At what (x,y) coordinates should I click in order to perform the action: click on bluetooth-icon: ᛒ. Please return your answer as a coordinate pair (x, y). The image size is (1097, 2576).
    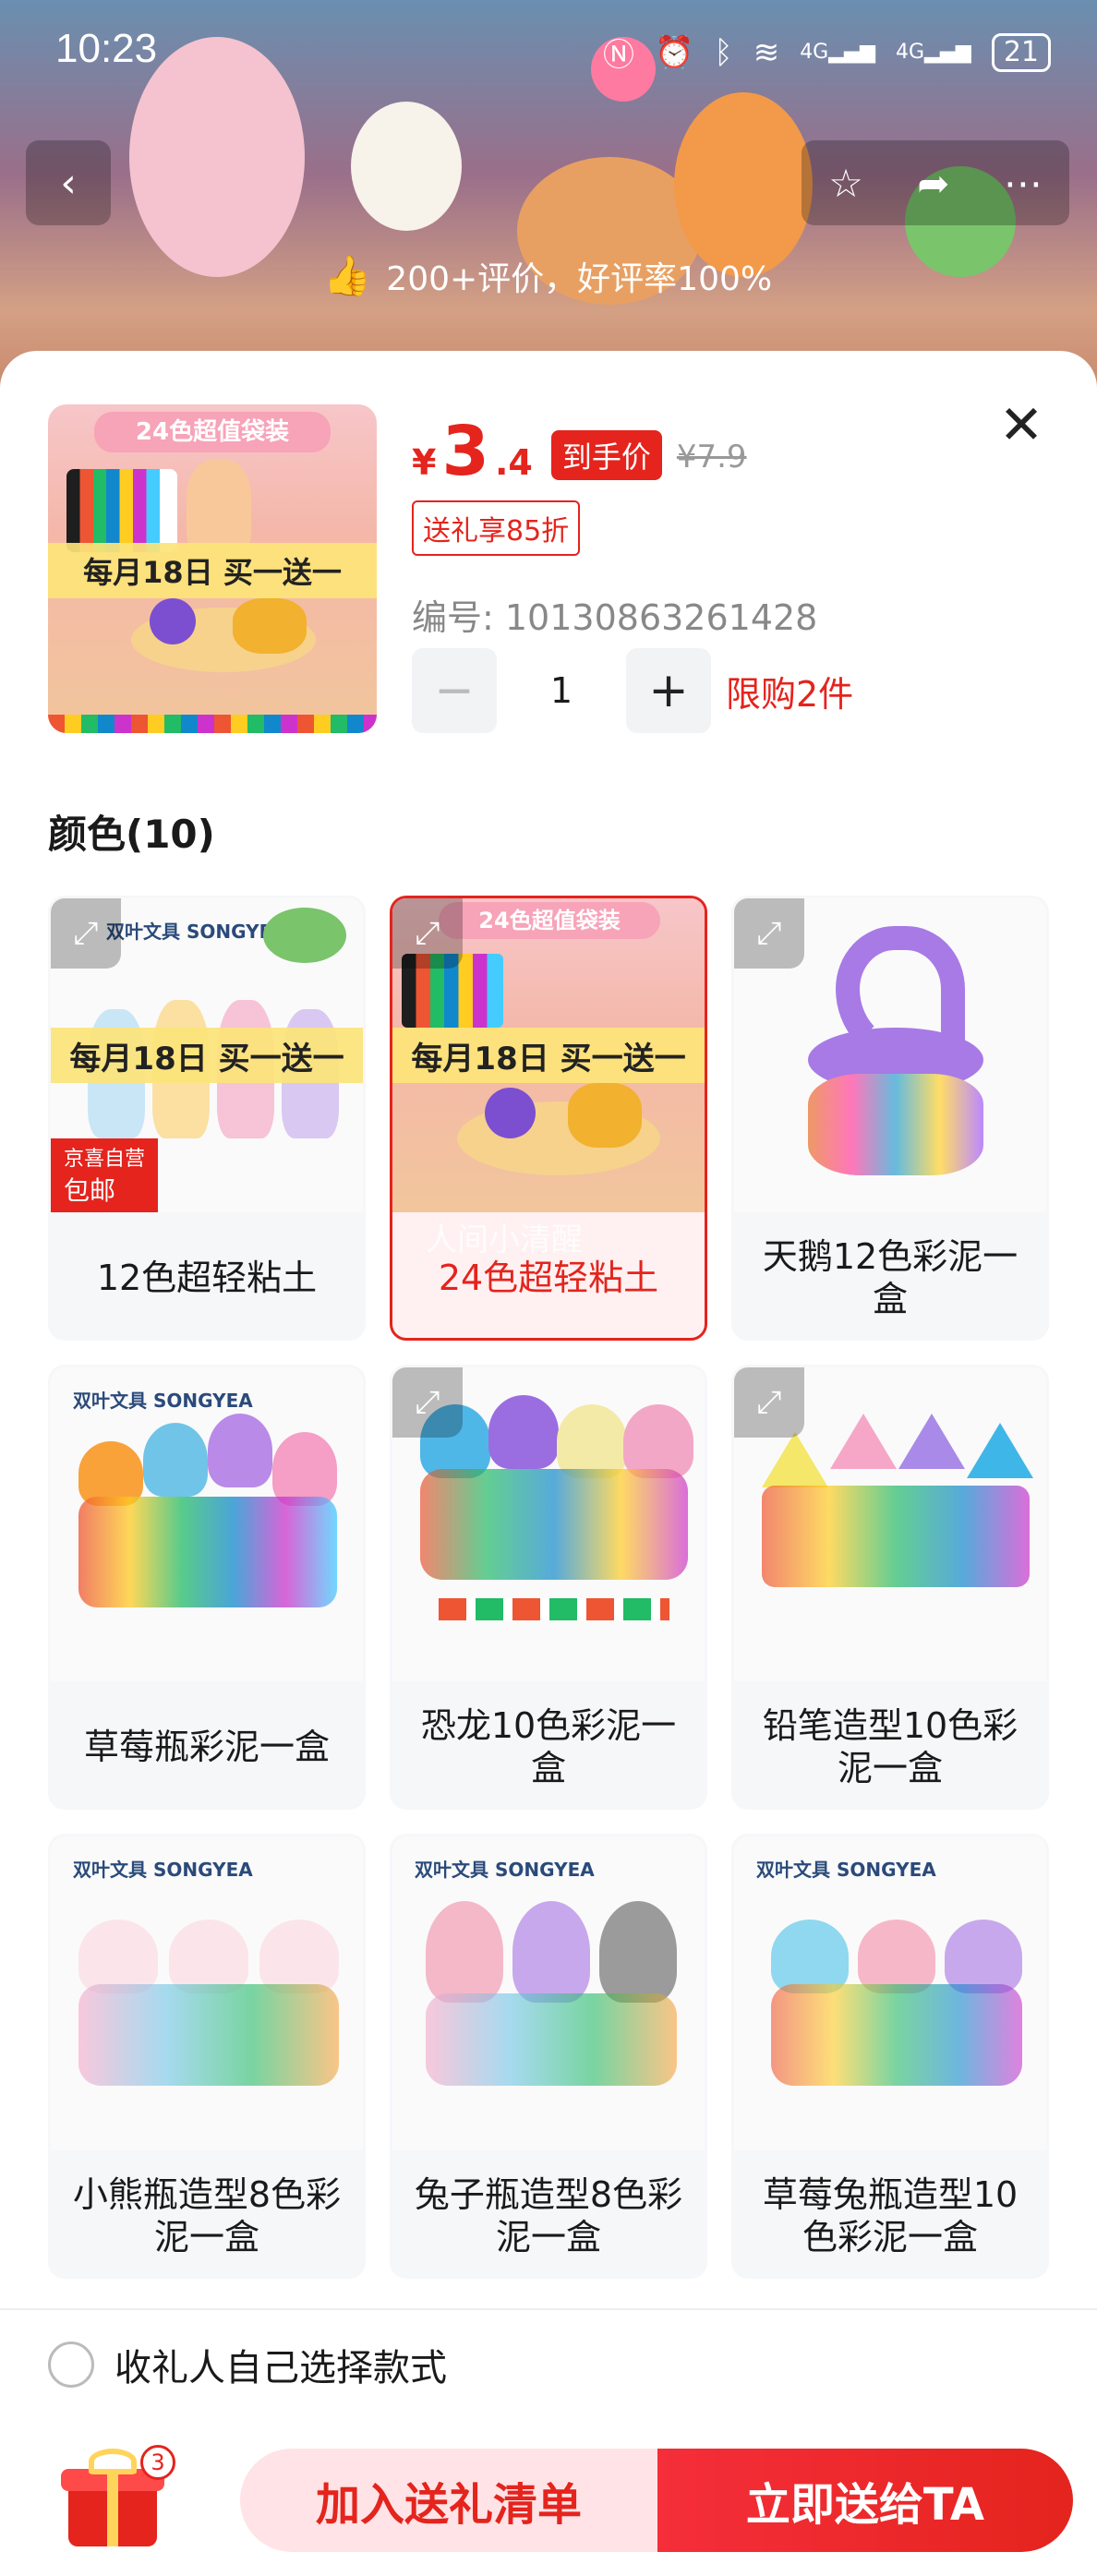
    Looking at the image, I should click on (723, 52).